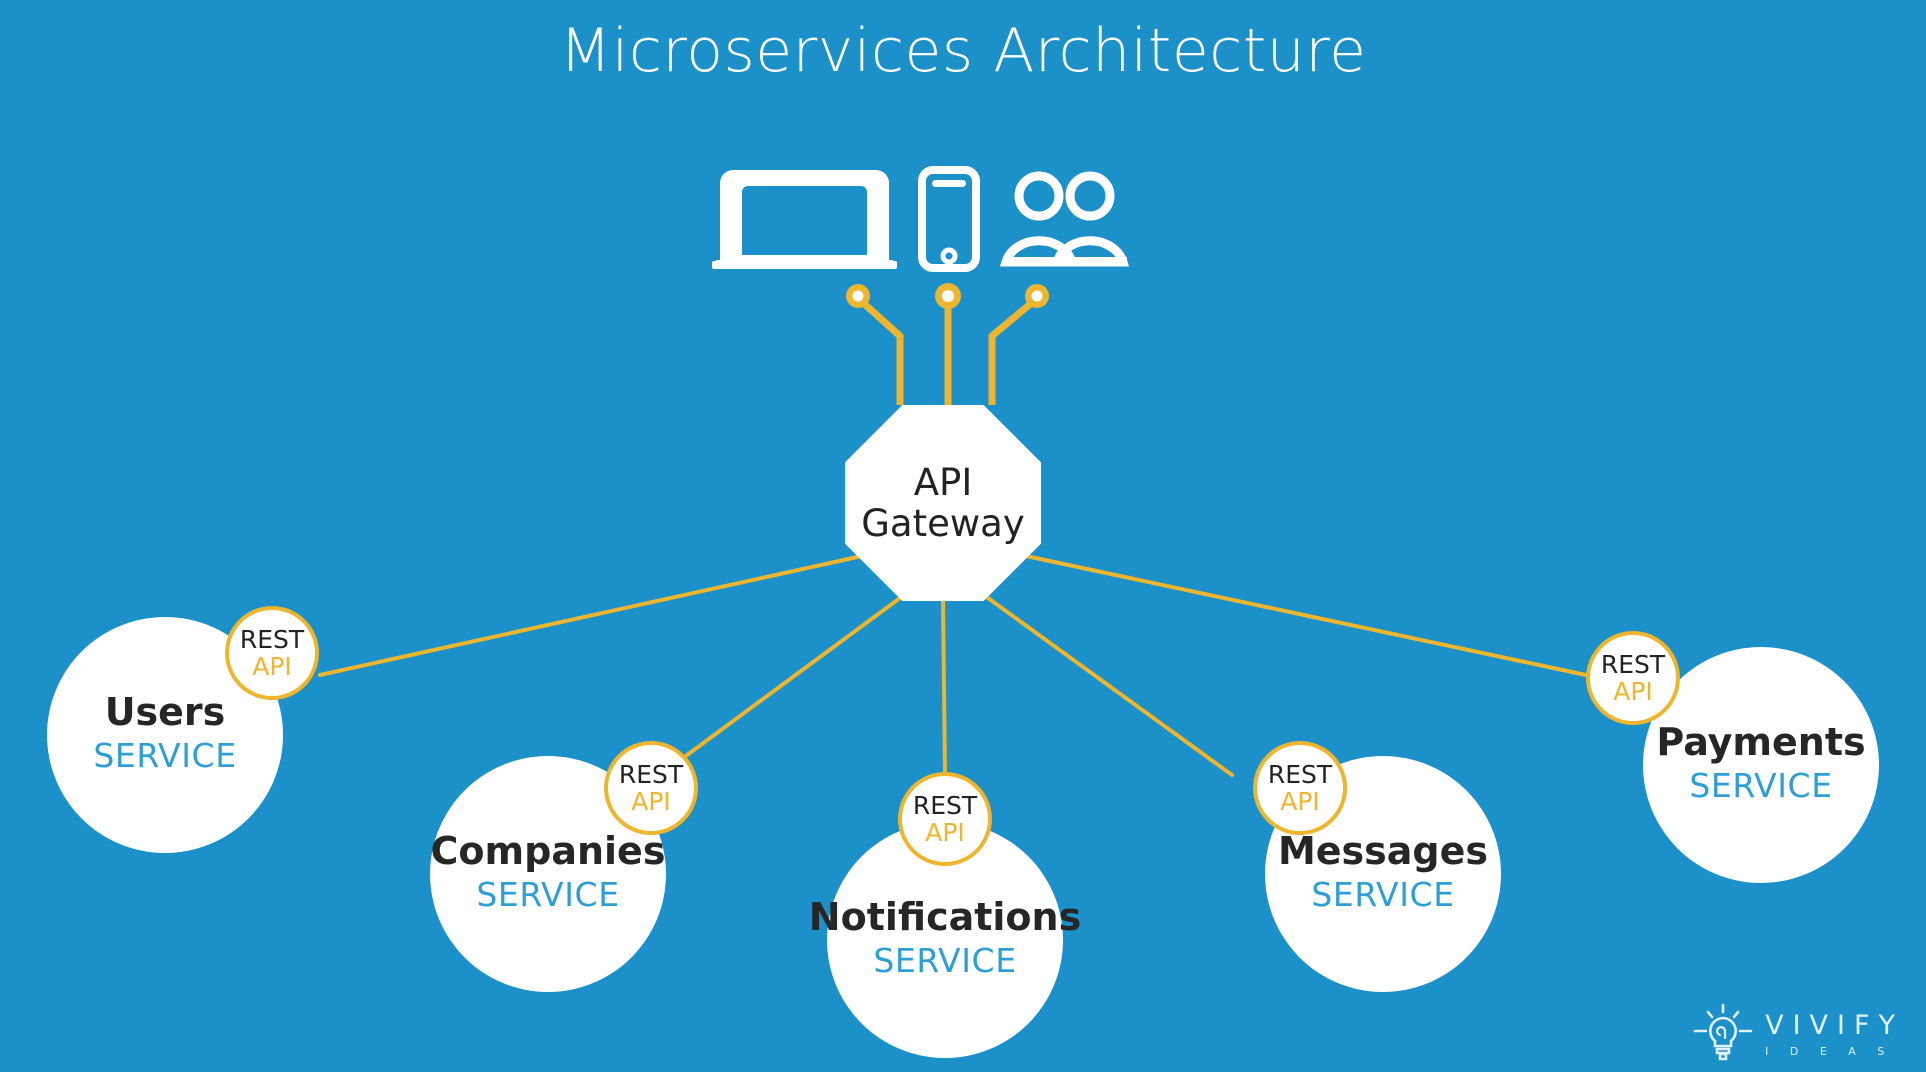 The width and height of the screenshot is (1926, 1072). Describe the element at coordinates (945, 917) in the screenshot. I see `service-name-notifications: Notifications` at that location.